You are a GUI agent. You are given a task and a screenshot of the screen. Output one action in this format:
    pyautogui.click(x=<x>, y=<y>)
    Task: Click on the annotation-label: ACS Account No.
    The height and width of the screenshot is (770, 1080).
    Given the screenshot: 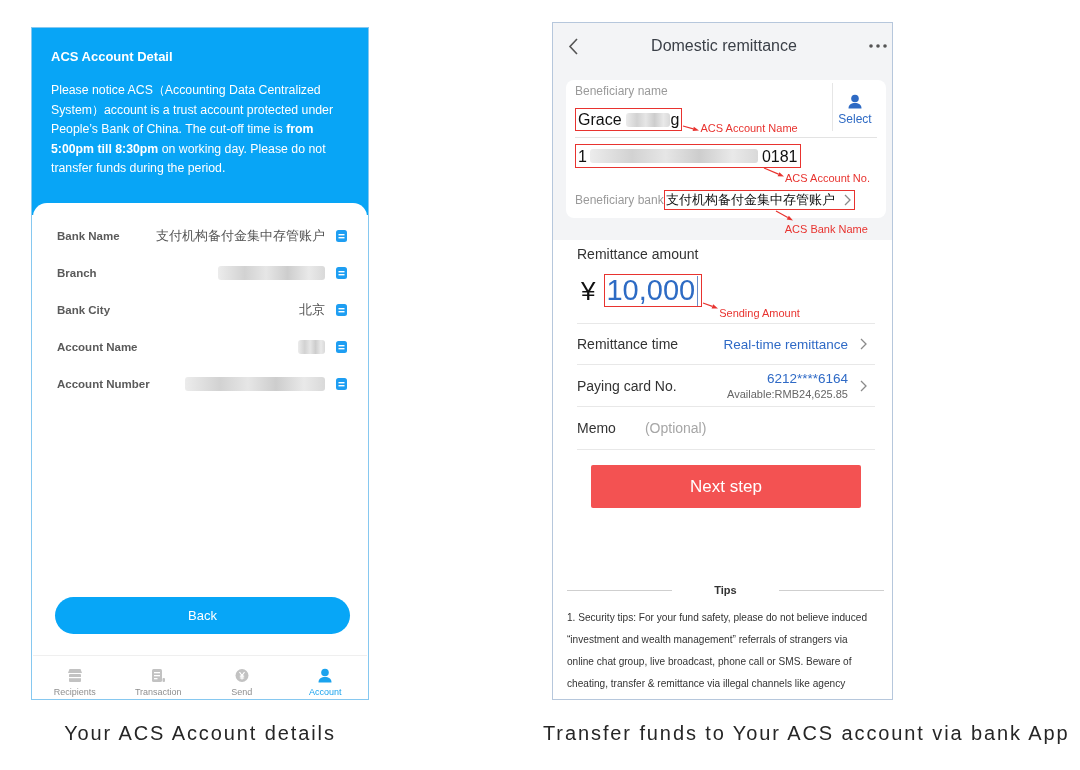 What is the action you would take?
    pyautogui.click(x=827, y=178)
    